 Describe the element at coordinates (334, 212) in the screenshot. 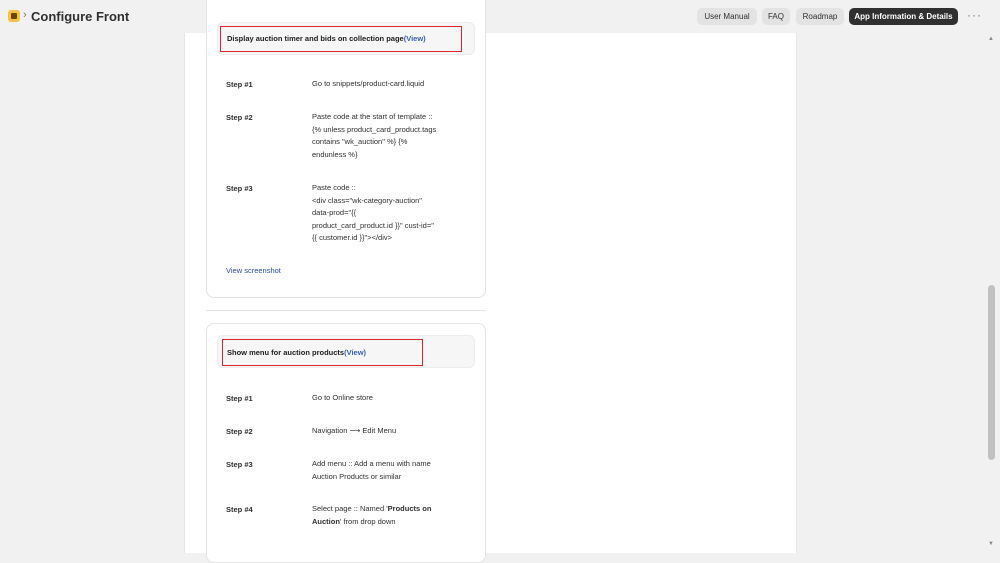

I see `step-text-line: data-prod="{{` at that location.